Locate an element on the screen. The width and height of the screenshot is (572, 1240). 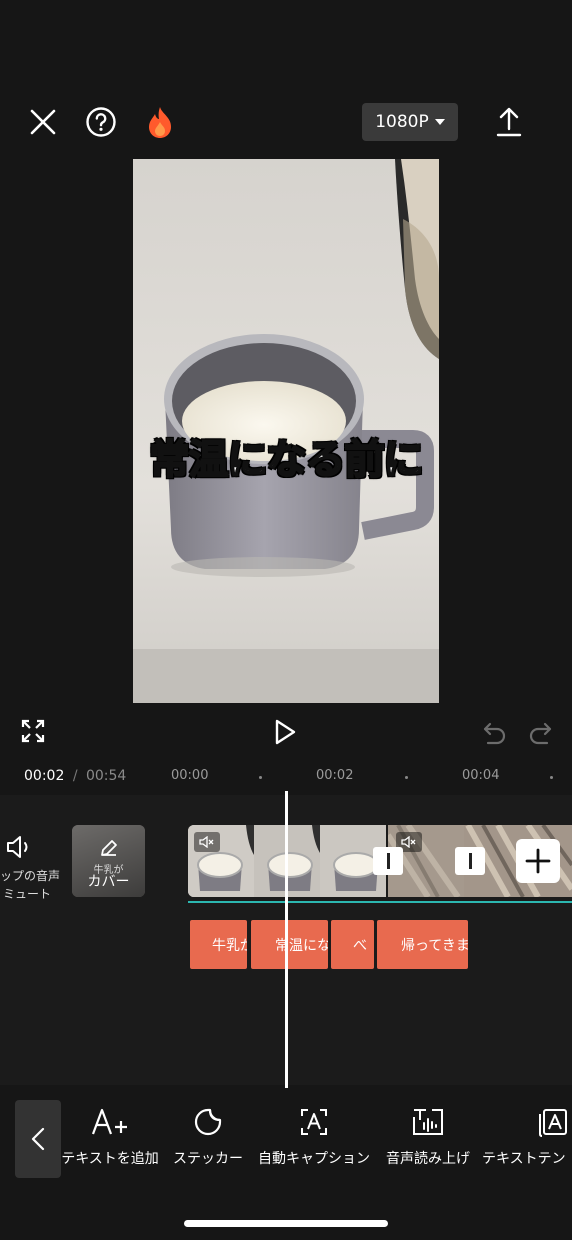
text-to-speech-icon is located at coordinates (428, 1122).